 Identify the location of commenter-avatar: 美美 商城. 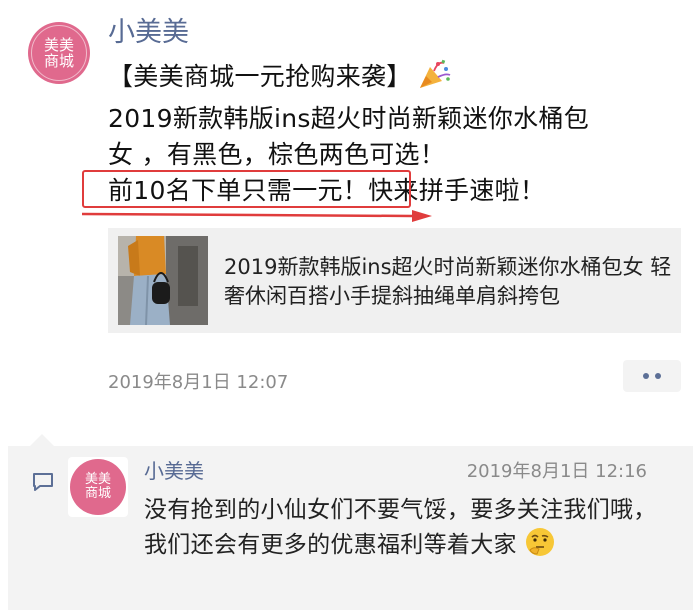
(98, 487).